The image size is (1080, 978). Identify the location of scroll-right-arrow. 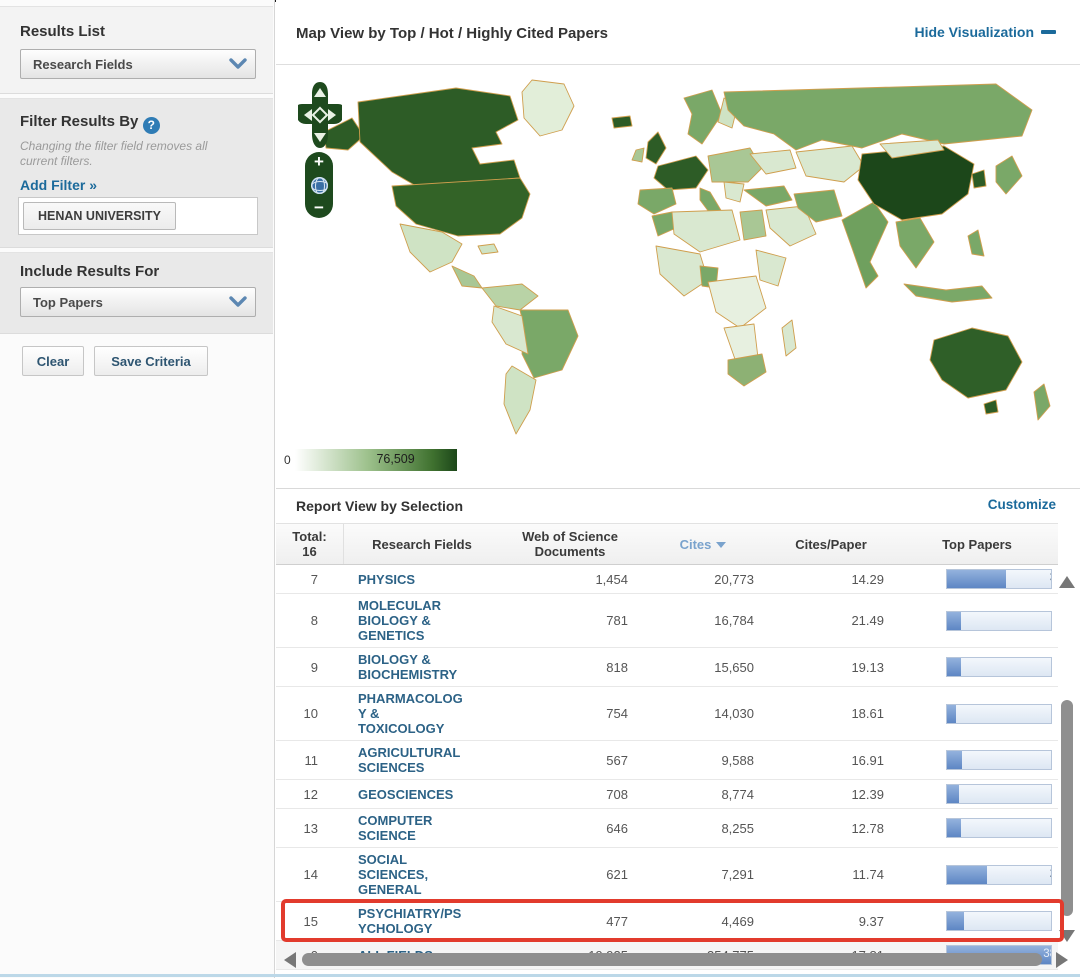
(1062, 960).